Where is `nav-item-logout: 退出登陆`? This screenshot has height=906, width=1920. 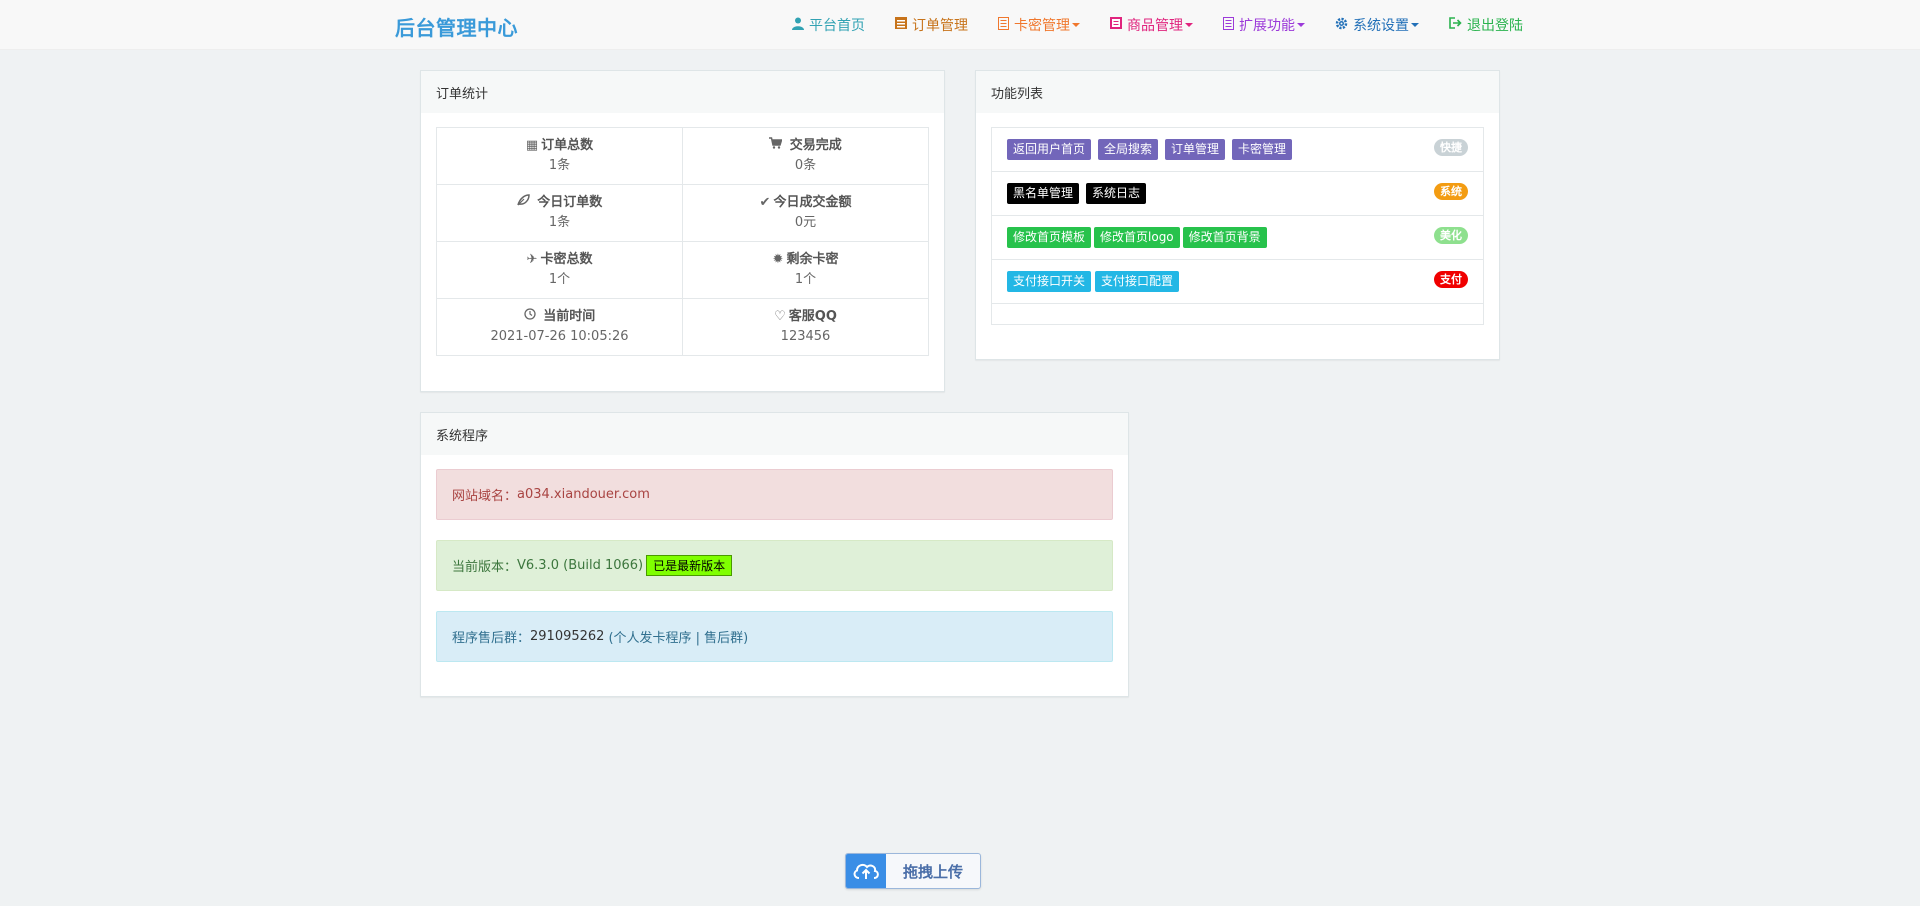 nav-item-logout: 退出登陆 is located at coordinates (1486, 25).